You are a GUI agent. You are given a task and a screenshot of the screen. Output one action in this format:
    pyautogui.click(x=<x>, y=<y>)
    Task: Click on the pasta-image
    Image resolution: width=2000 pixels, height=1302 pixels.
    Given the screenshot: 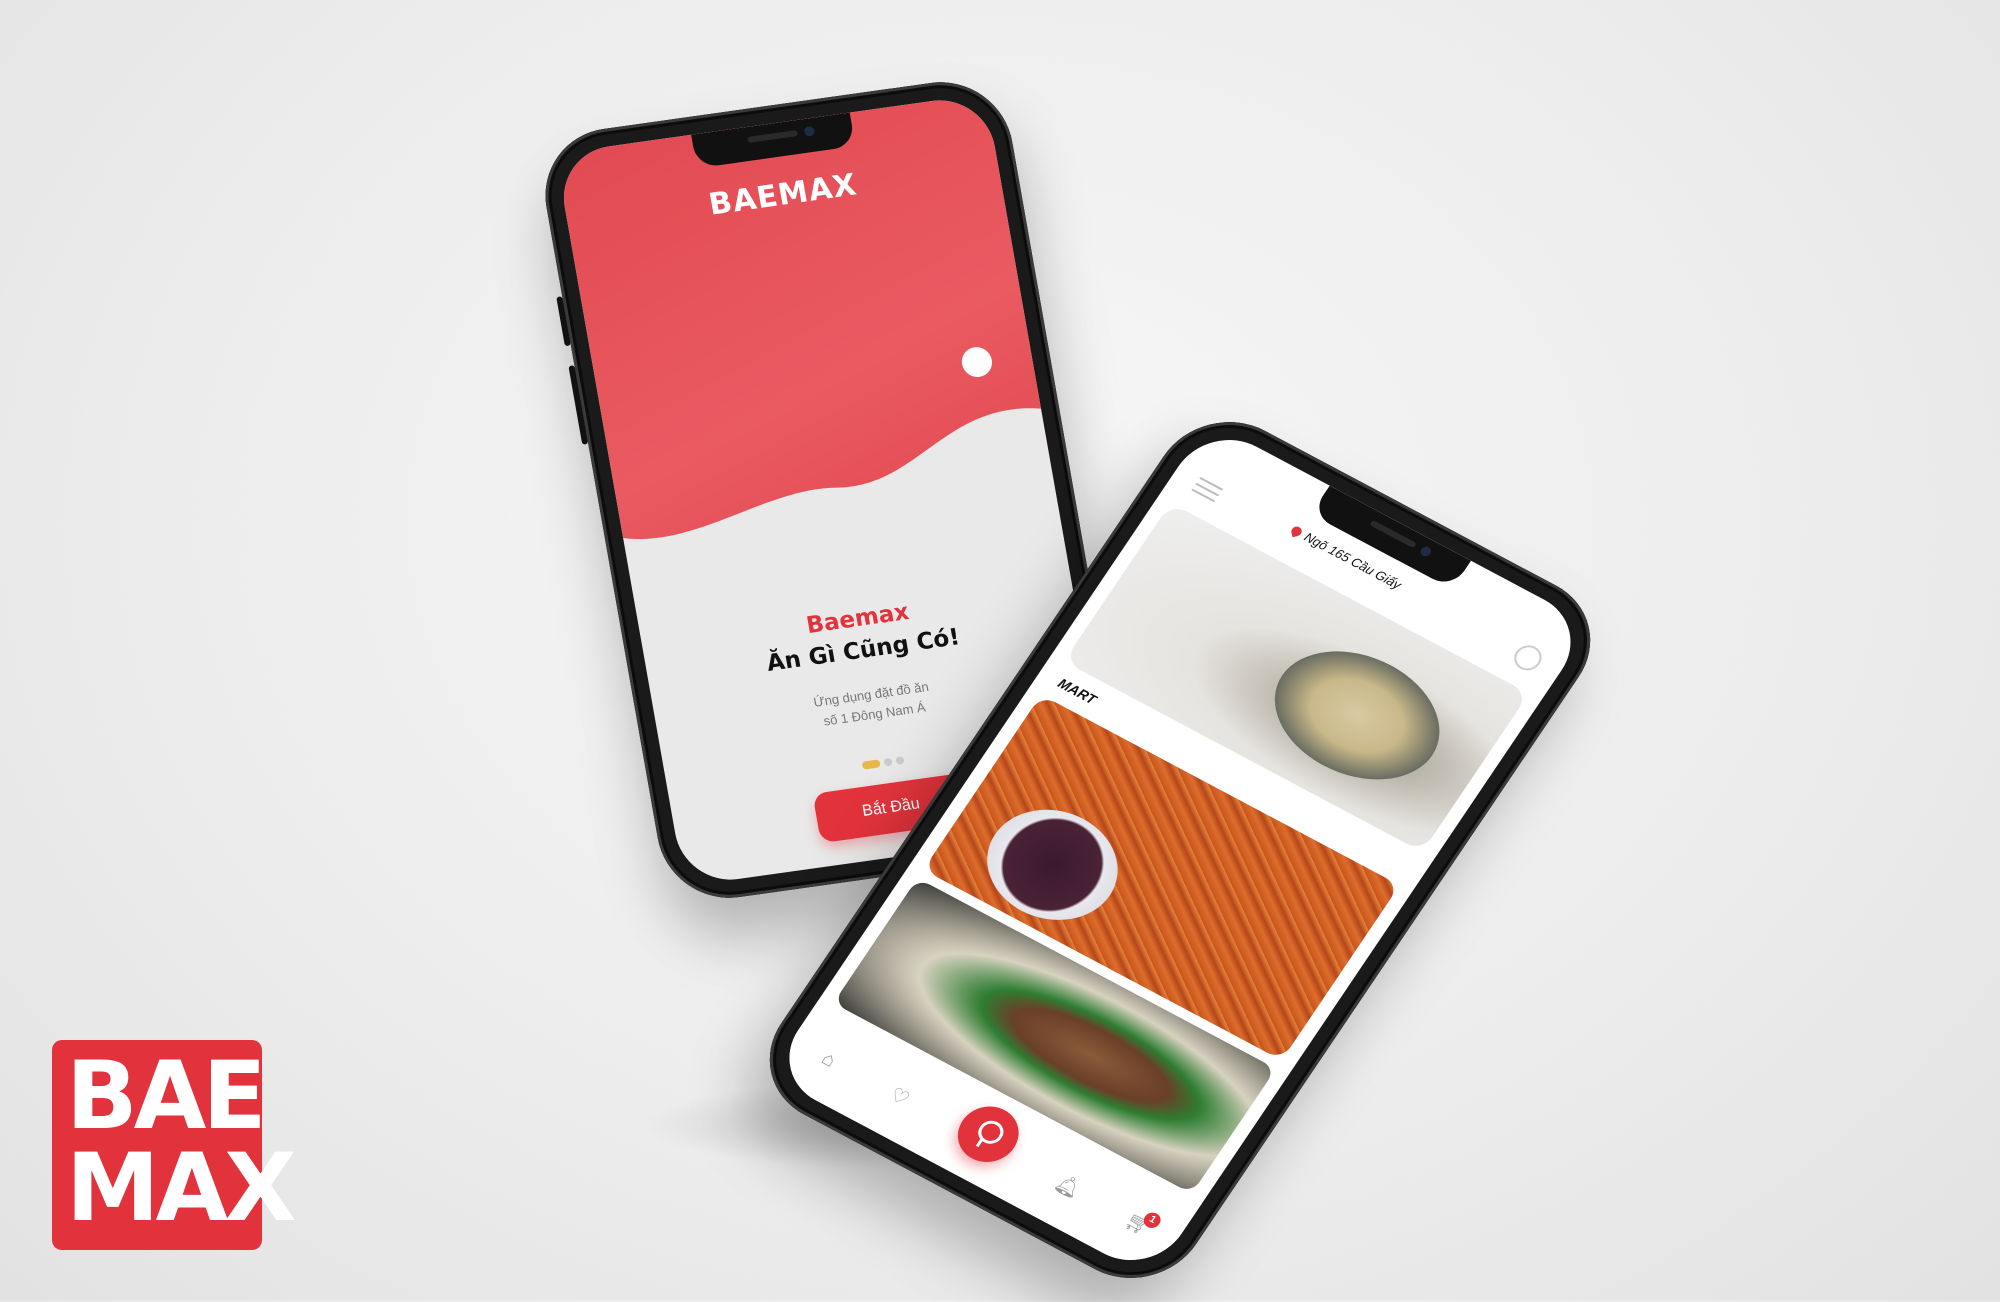 What is the action you would take?
    pyautogui.click(x=1357, y=715)
    